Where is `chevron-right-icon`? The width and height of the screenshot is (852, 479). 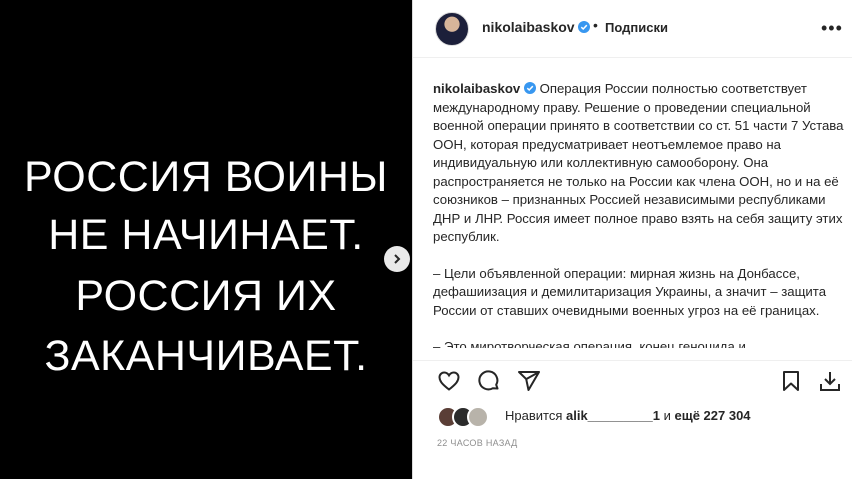 chevron-right-icon is located at coordinates (397, 259).